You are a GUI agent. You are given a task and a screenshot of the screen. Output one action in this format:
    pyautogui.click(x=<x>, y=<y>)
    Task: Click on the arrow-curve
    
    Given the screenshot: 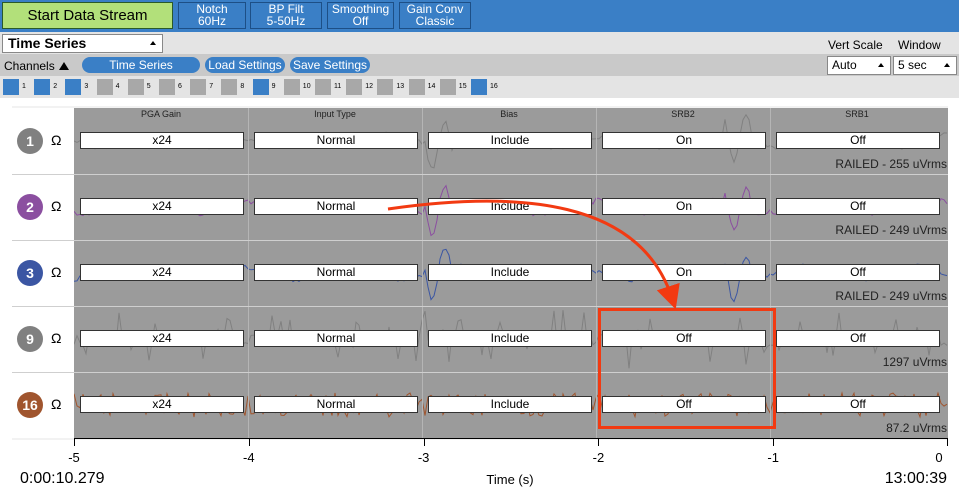 What is the action you would take?
    pyautogui.click(x=533, y=254)
    